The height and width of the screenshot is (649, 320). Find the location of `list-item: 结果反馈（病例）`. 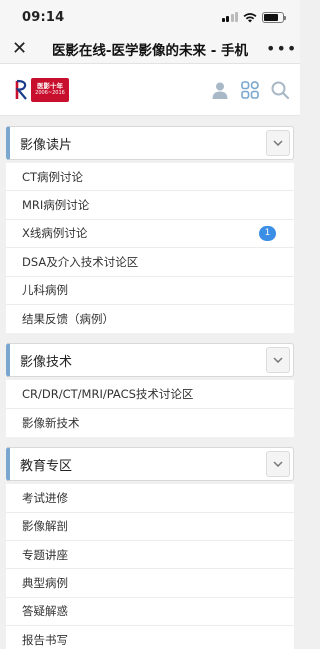

list-item: 结果反馈（病例） is located at coordinates (150, 319).